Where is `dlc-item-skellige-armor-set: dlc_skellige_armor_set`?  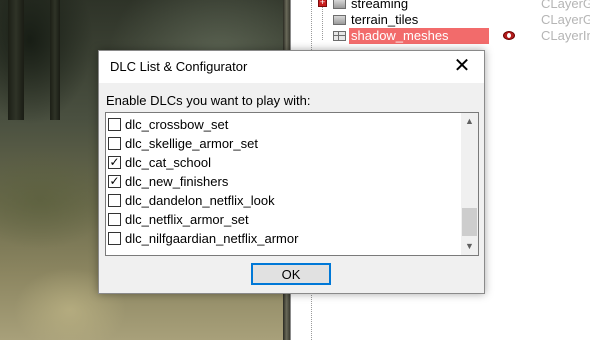 dlc-item-skellige-armor-set: dlc_skellige_armor_set is located at coordinates (283, 143).